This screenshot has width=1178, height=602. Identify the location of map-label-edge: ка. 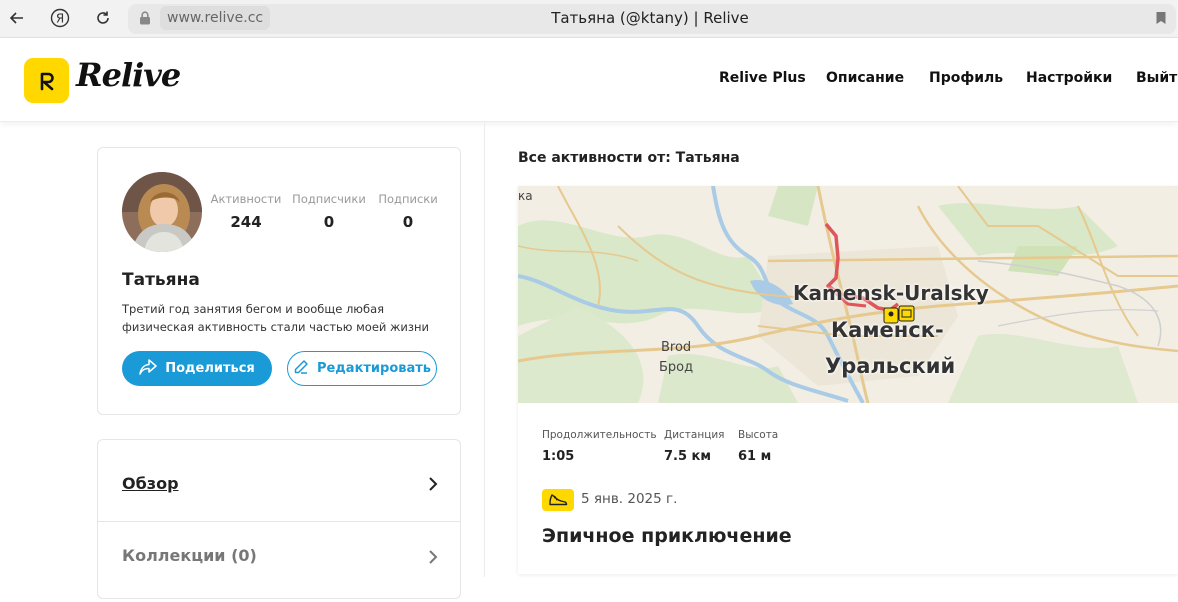
(525, 196).